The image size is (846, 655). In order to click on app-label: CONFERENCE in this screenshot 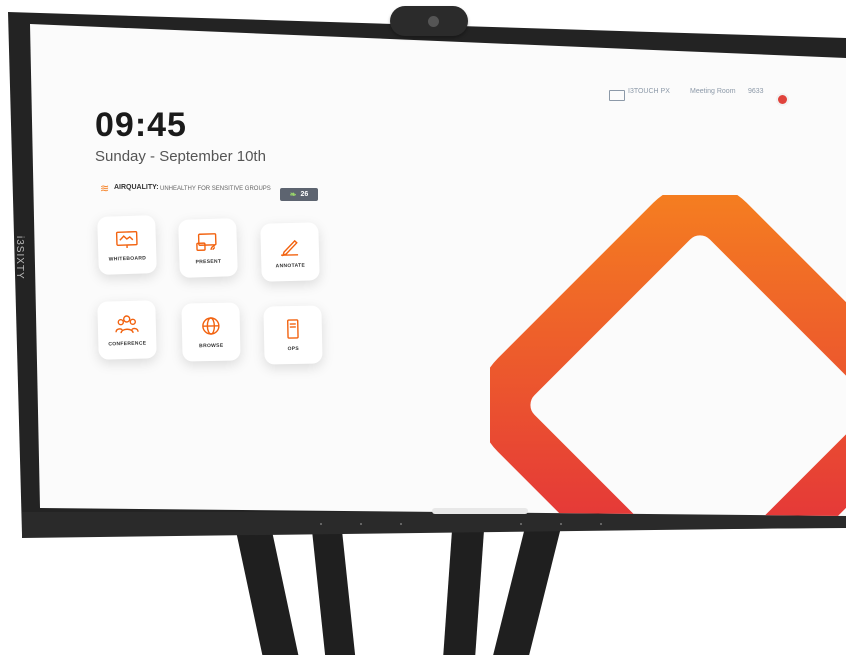, I will do `click(127, 343)`.